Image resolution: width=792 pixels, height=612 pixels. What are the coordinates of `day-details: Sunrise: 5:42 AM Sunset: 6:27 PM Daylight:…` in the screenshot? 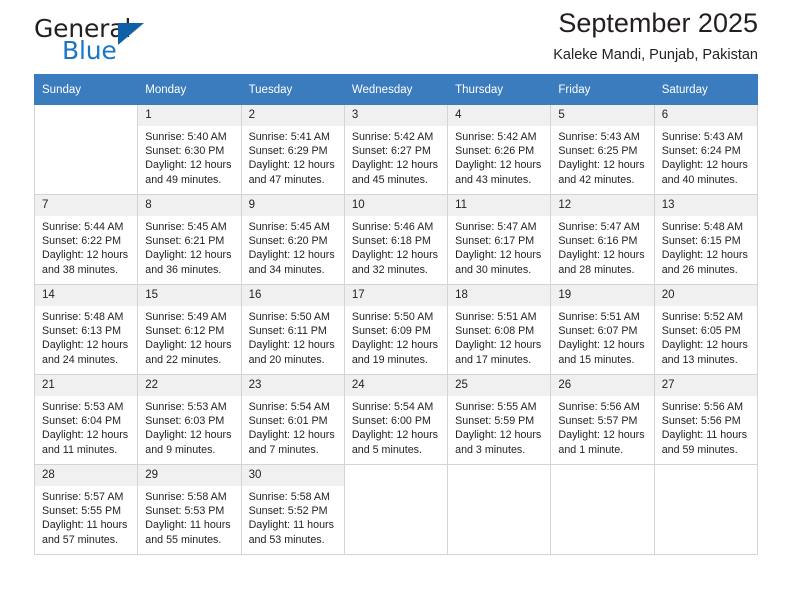 It's located at (396, 156).